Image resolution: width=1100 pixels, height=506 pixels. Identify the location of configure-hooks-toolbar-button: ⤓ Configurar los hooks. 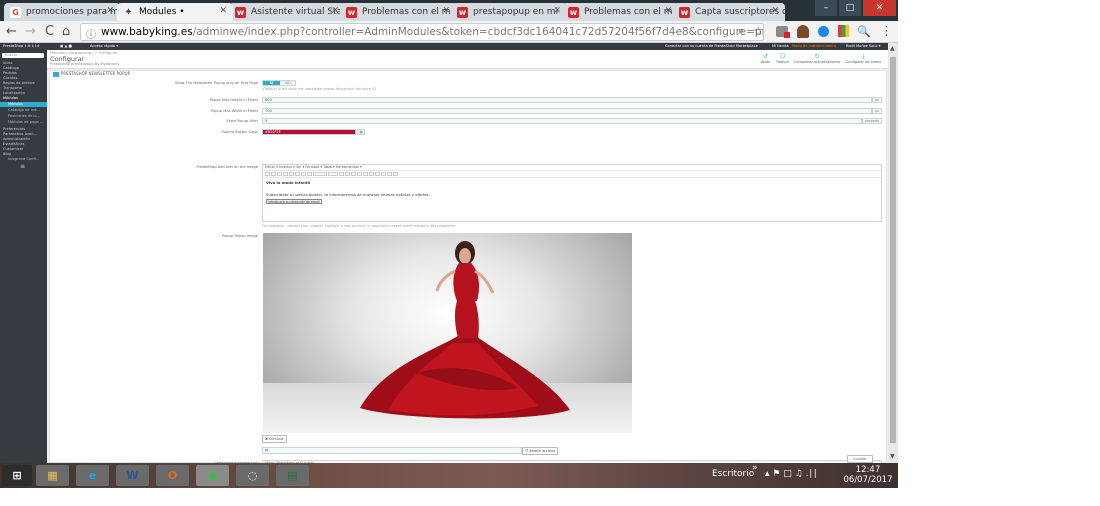
(863, 58).